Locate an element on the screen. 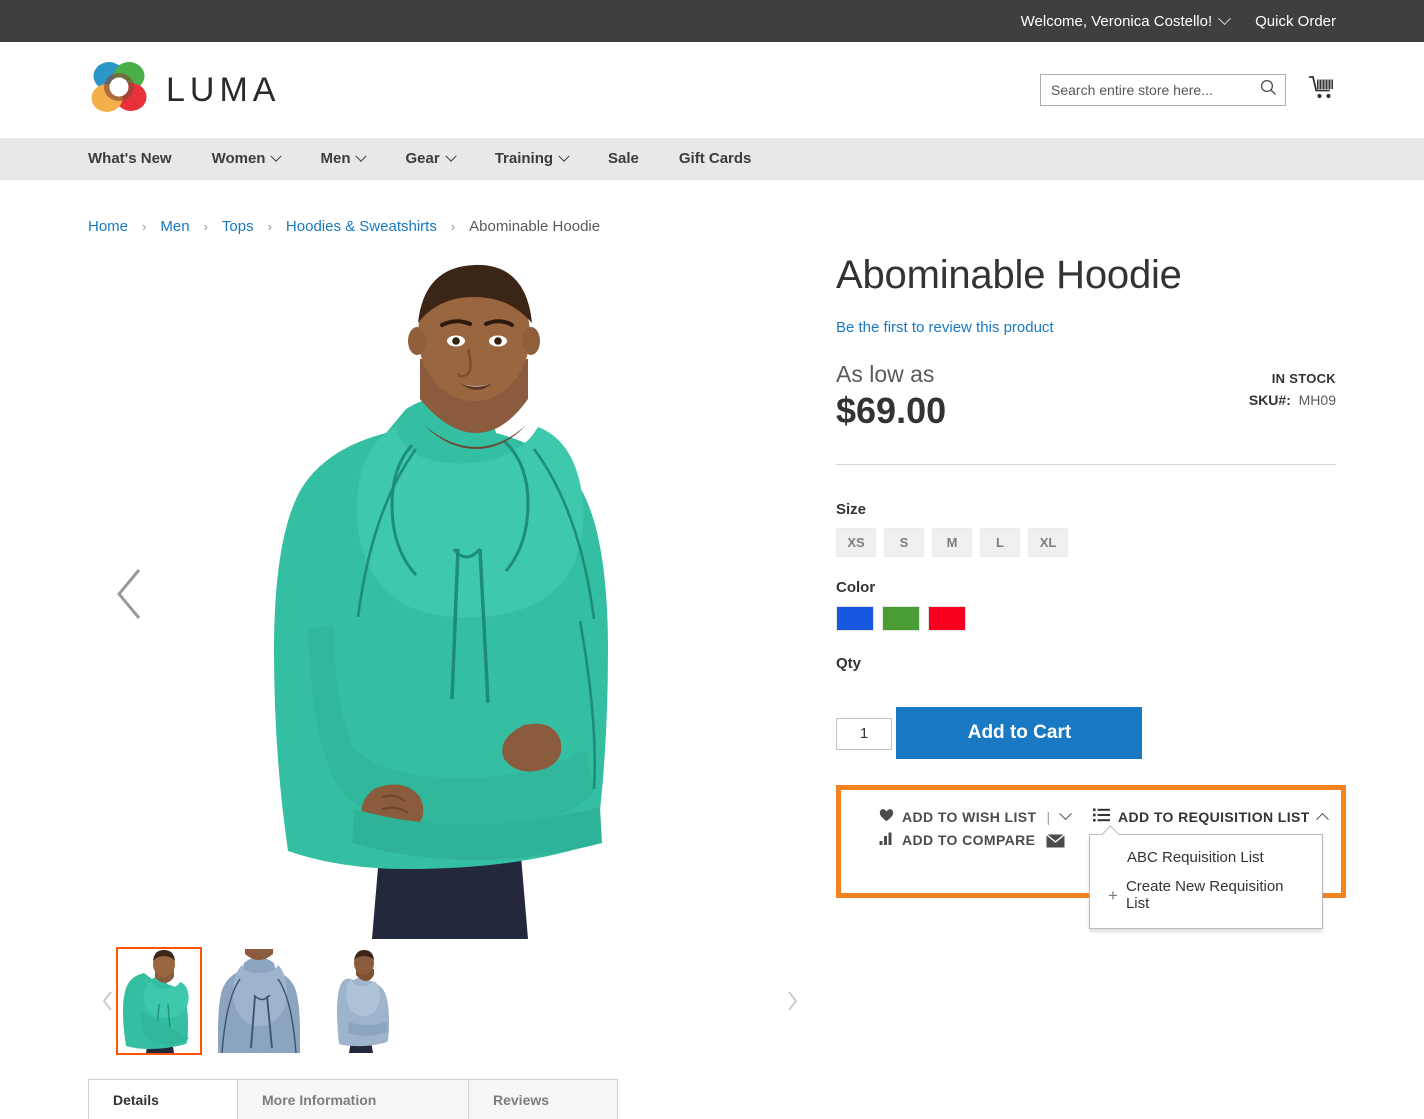  color-swatch-blue is located at coordinates (855, 618).